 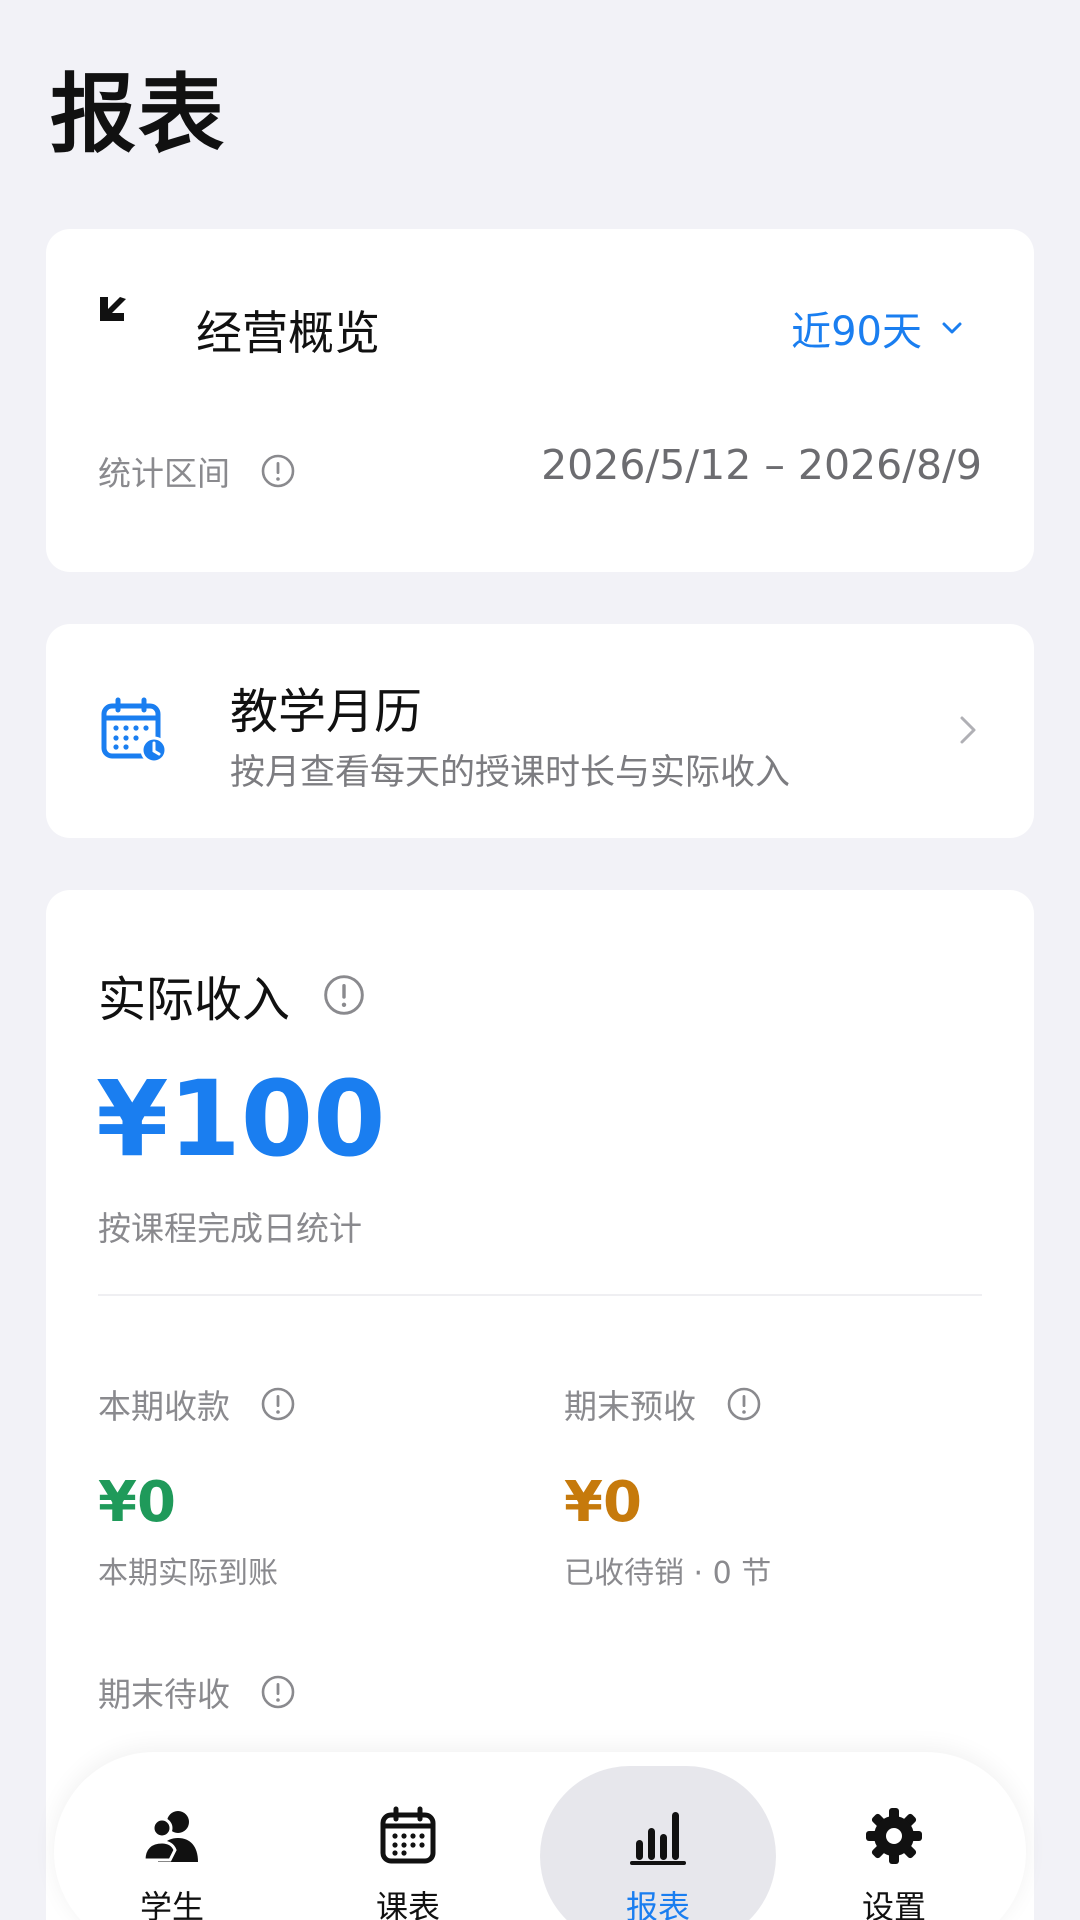 What do you see at coordinates (194, 1000) in the screenshot?
I see `income-title: 实际收入` at bounding box center [194, 1000].